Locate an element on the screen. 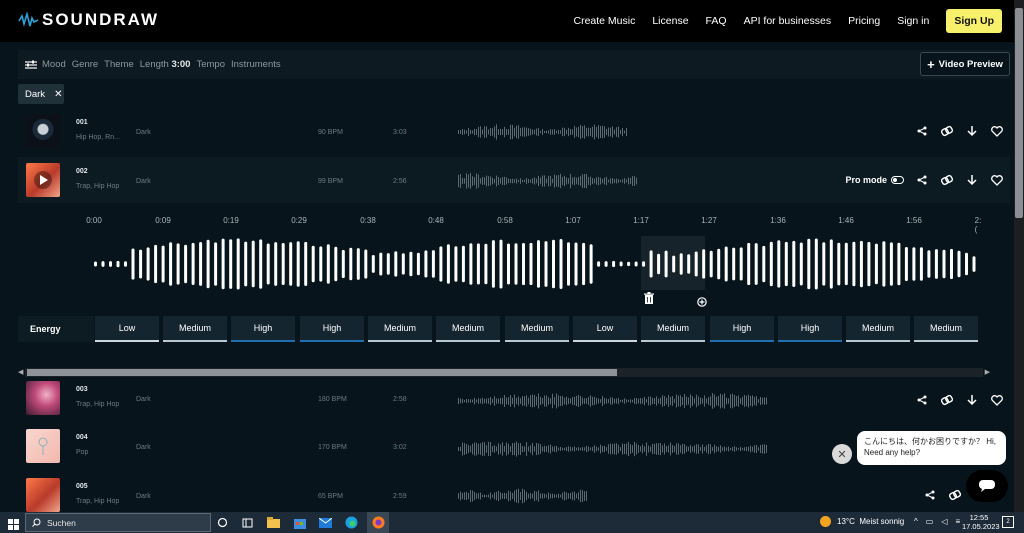 Image resolution: width=1024 pixels, height=533 pixels. firefox-icon is located at coordinates (378, 522).